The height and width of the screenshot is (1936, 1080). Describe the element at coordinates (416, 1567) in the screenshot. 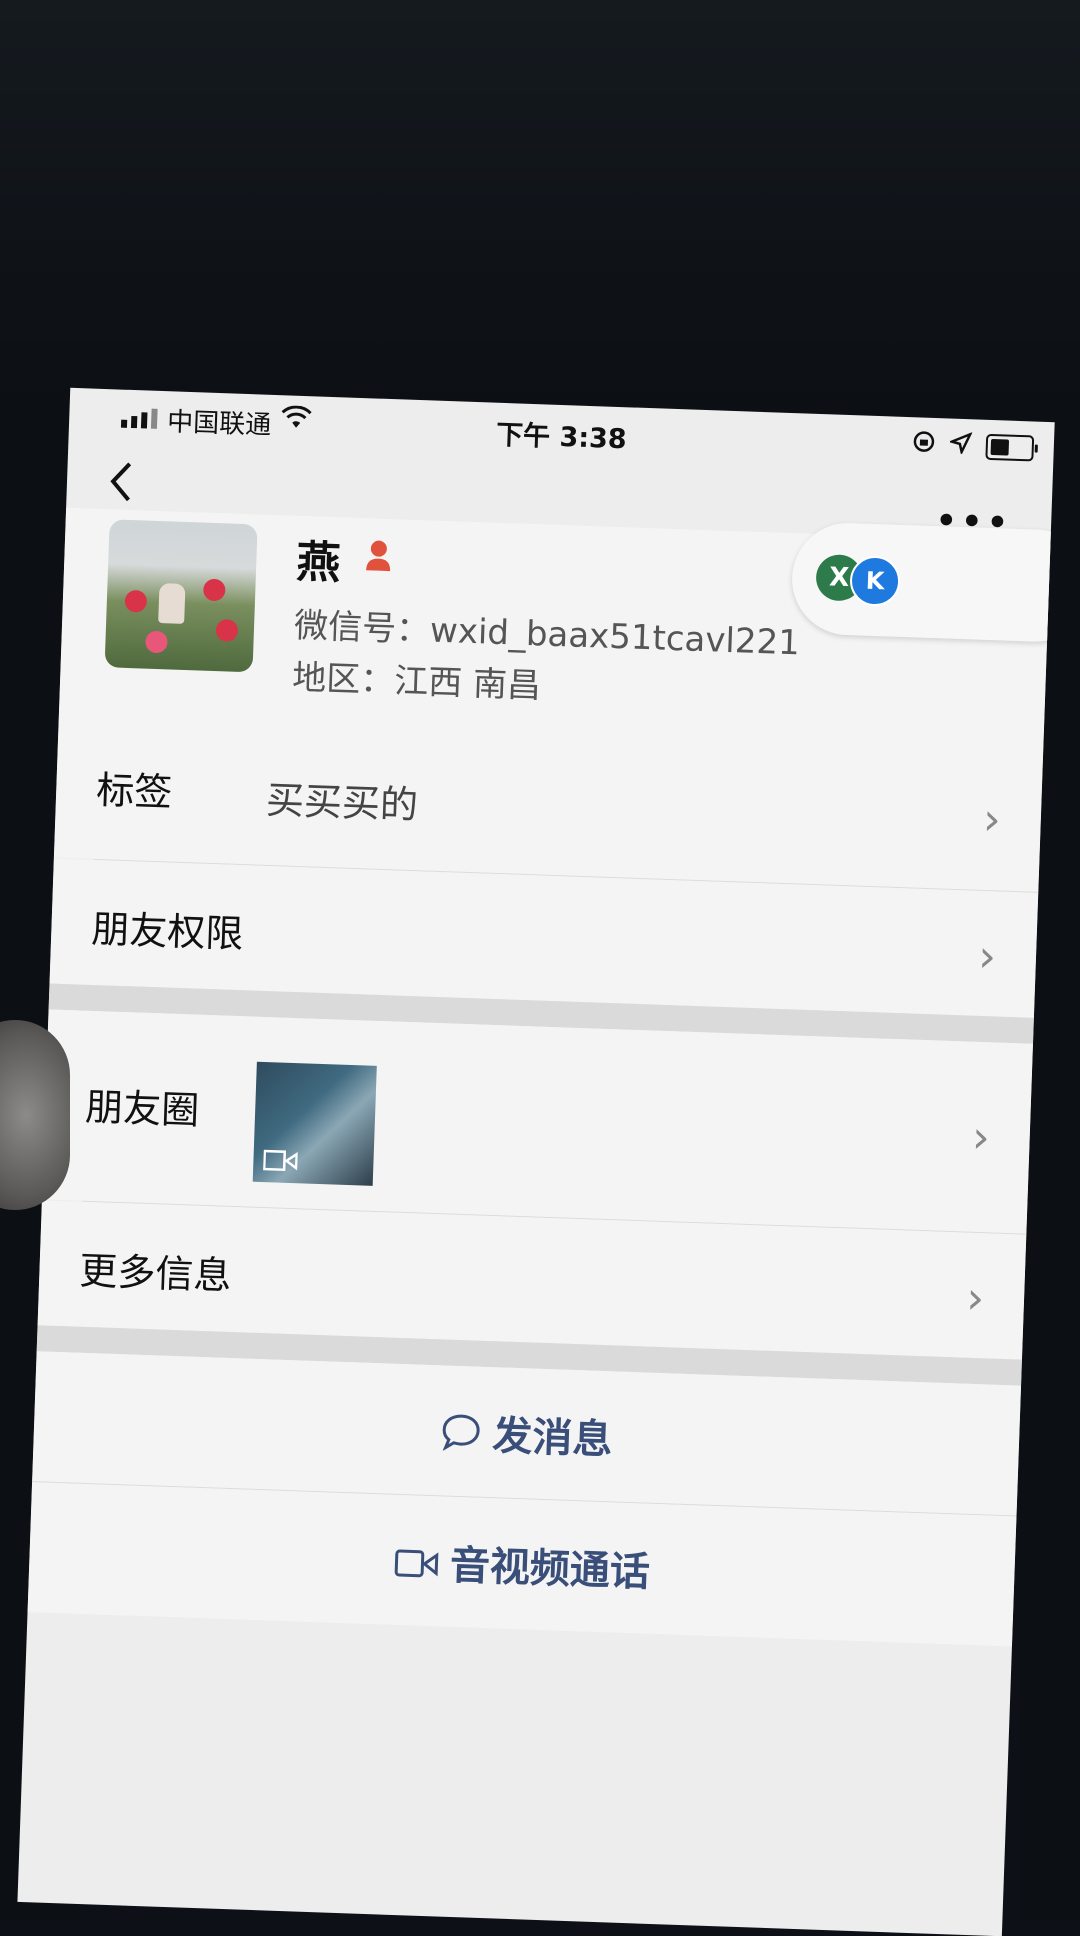

I see `video-call-icon` at that location.